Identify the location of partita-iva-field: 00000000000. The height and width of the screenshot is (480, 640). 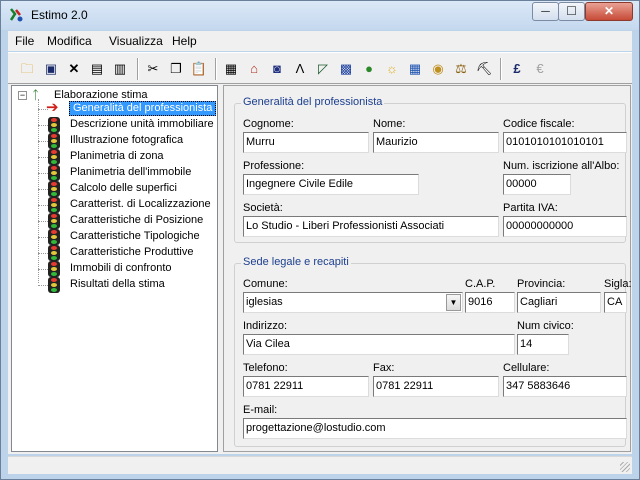
(565, 226).